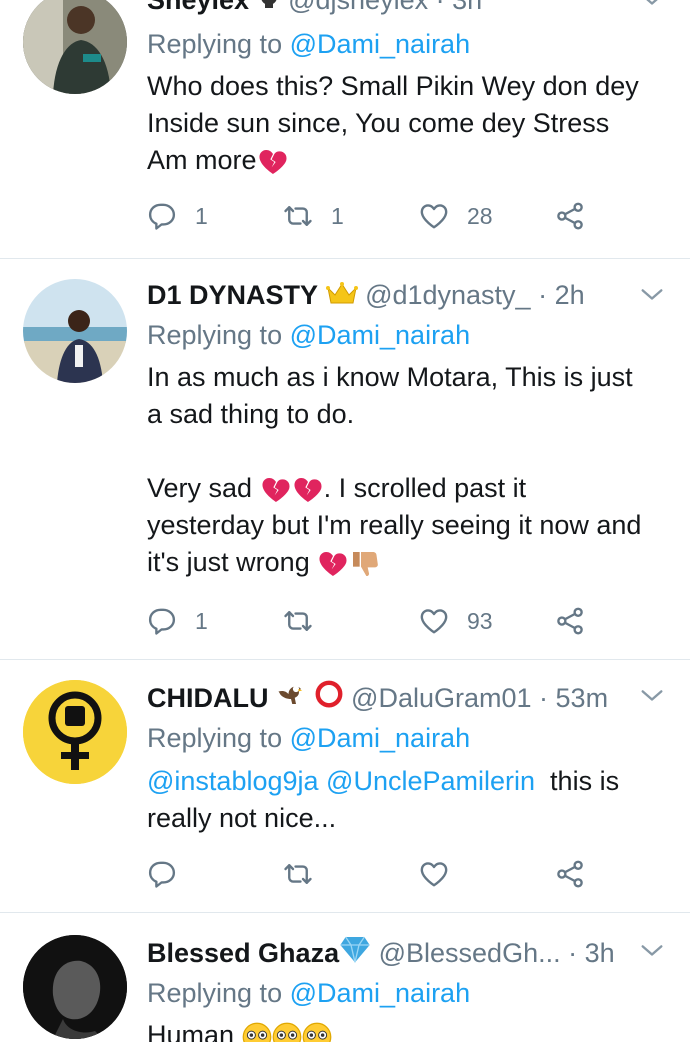 The image size is (690, 1042). Describe the element at coordinates (366, 563) in the screenshot. I see `thumbs-down-icon` at that location.